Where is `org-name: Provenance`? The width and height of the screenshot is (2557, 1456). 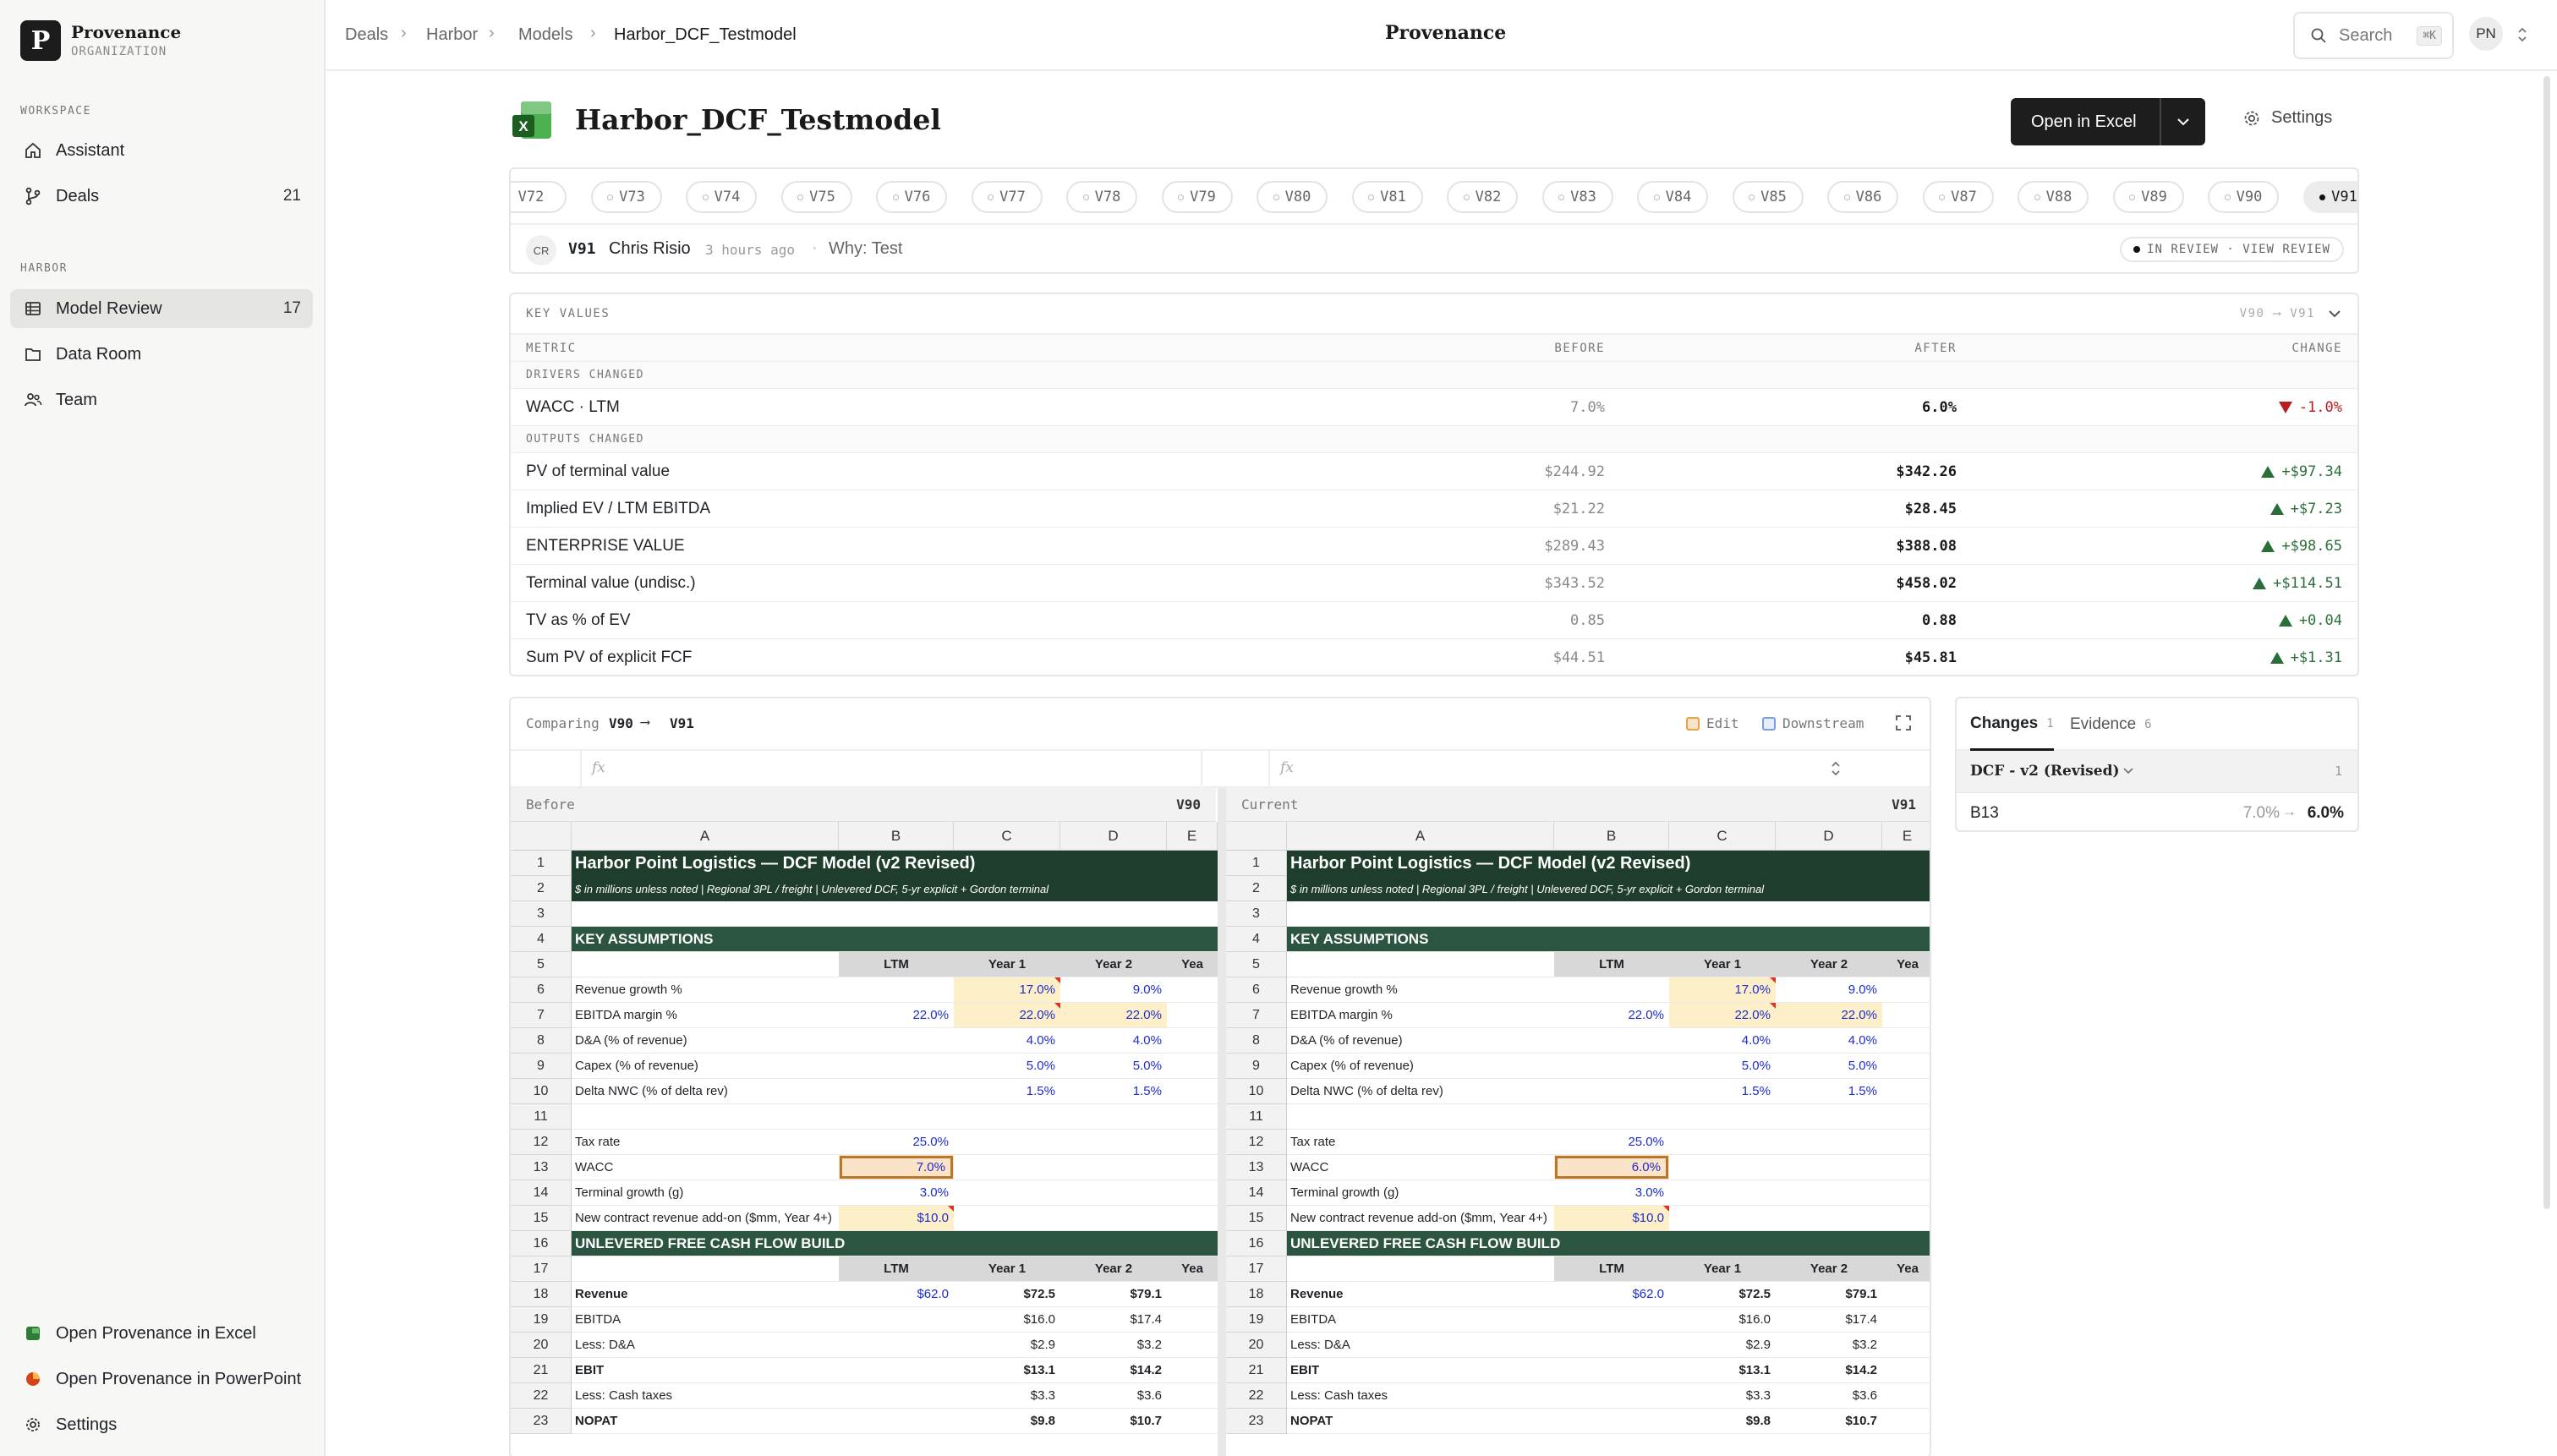
org-name: Provenance is located at coordinates (126, 32).